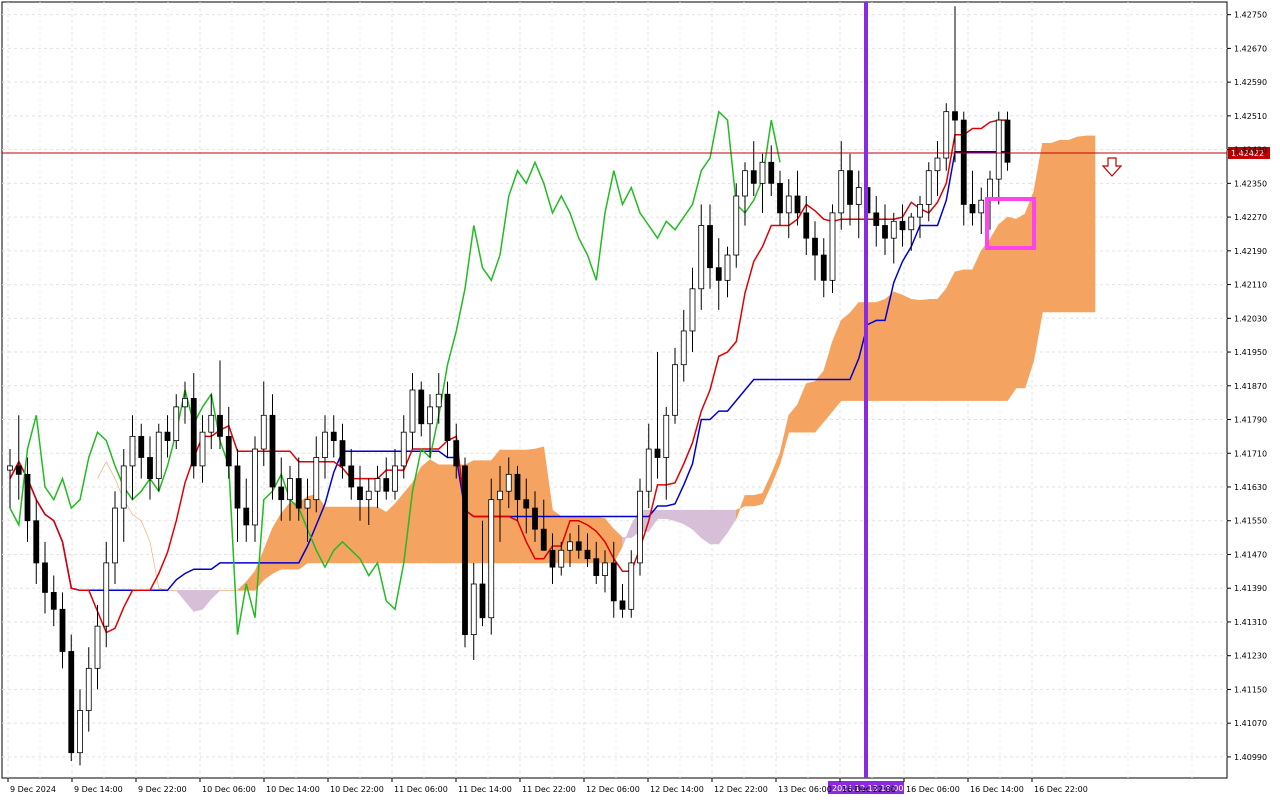 The width and height of the screenshot is (1280, 800). Describe the element at coordinates (1250, 757) in the screenshot. I see `price-tick-label: 1.40990` at that location.